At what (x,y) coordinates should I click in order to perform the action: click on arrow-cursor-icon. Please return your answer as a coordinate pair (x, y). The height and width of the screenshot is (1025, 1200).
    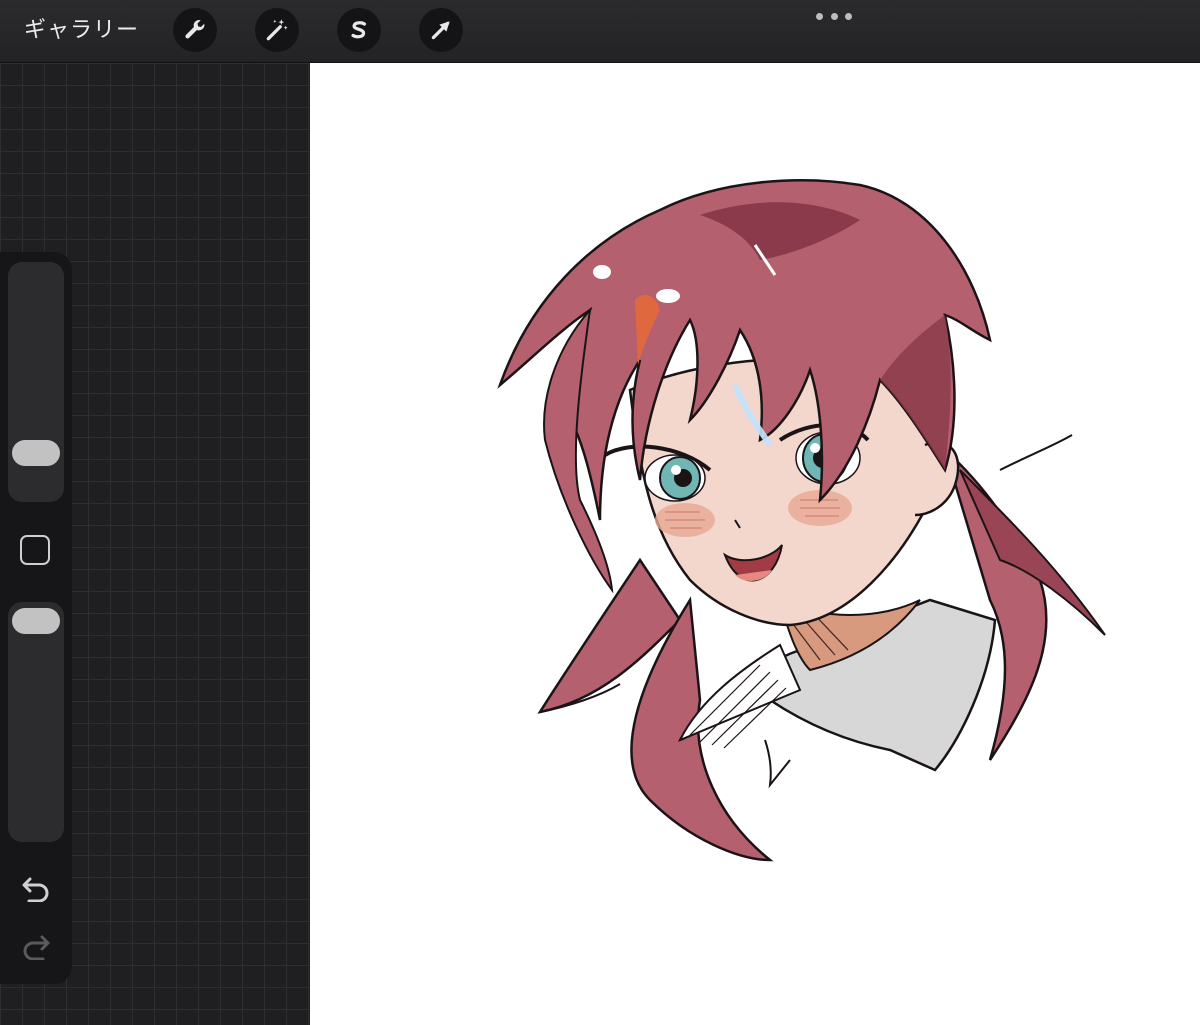
    Looking at the image, I should click on (440, 30).